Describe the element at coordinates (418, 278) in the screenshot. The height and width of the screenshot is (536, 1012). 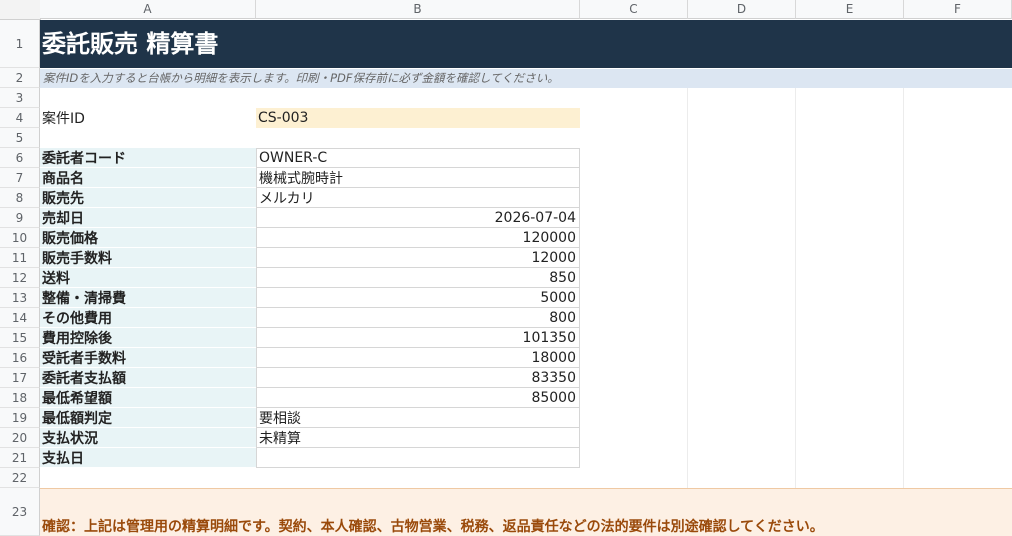
I see `field-value-shipping: 850` at that location.